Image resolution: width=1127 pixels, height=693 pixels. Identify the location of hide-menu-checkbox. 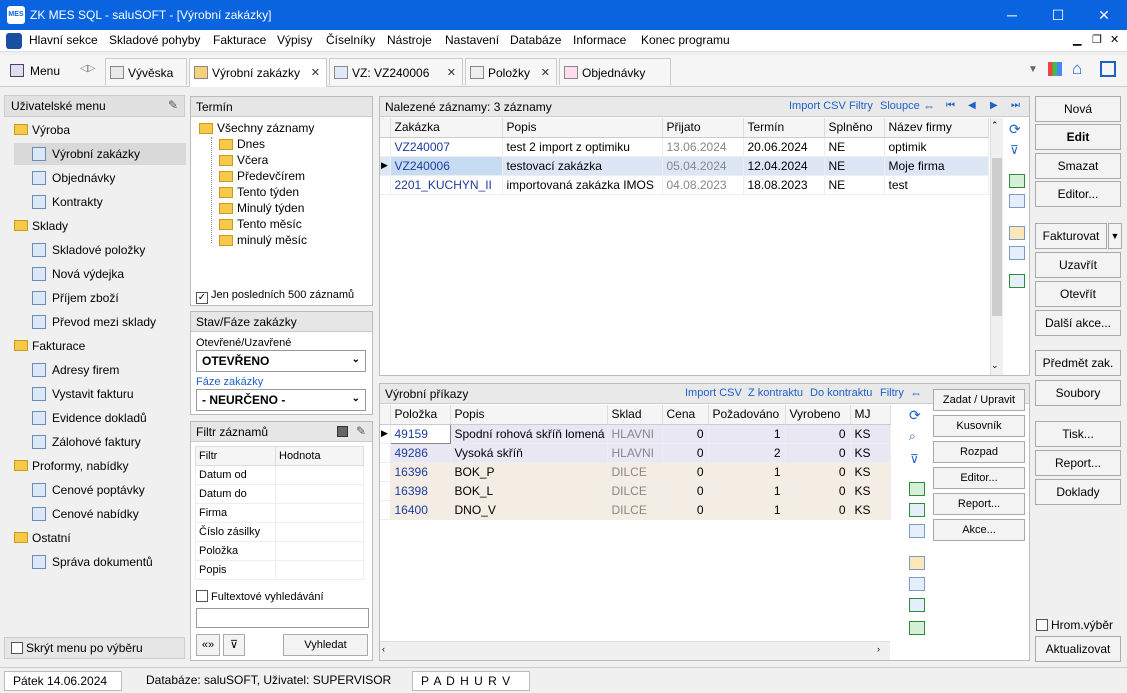
(17, 648).